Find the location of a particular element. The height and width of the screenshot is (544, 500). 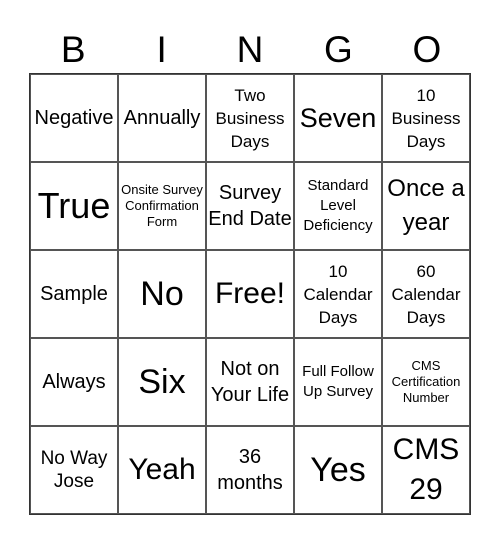

cell-text: Sample is located at coordinates (74, 294).